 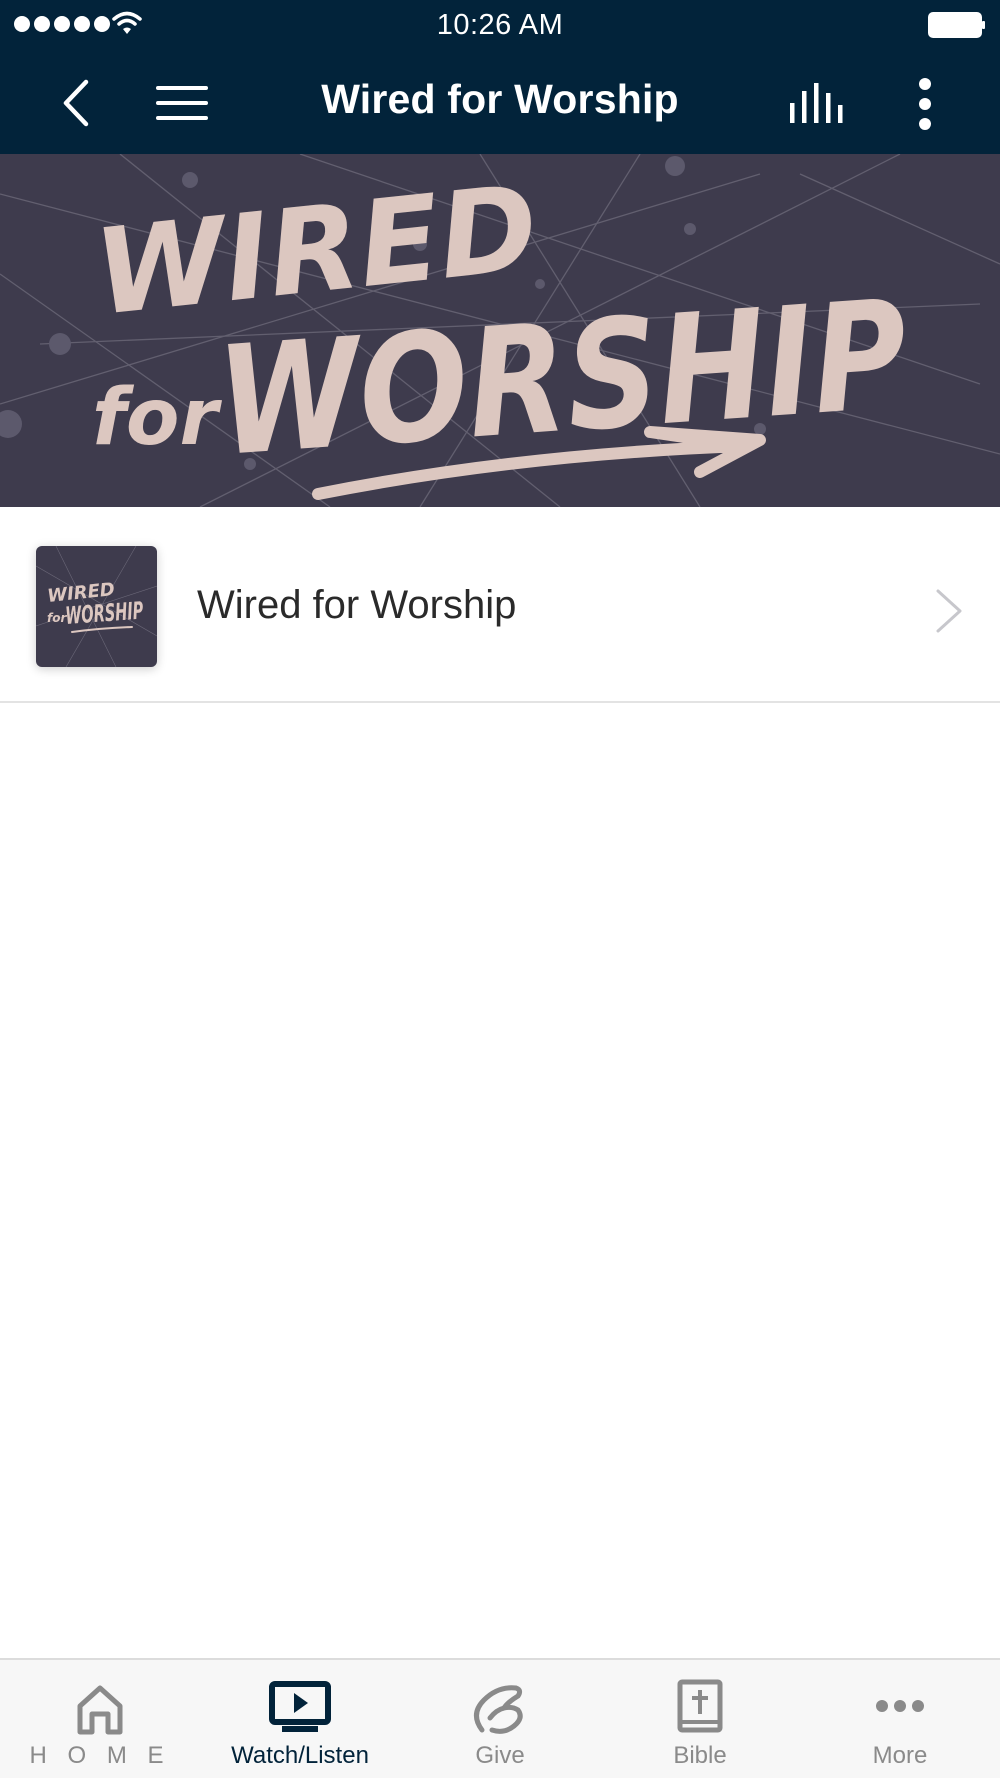 What do you see at coordinates (100, 1755) in the screenshot?
I see `tab-home-label: H O M E` at bounding box center [100, 1755].